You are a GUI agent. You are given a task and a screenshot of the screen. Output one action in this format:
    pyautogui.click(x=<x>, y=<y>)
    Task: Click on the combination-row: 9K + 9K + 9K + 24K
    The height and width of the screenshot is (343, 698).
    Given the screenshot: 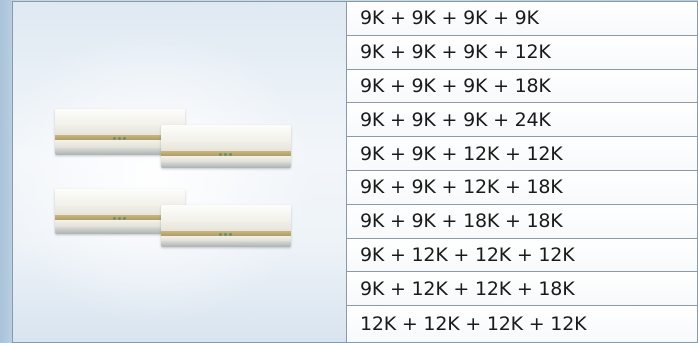 What is the action you would take?
    pyautogui.click(x=522, y=120)
    